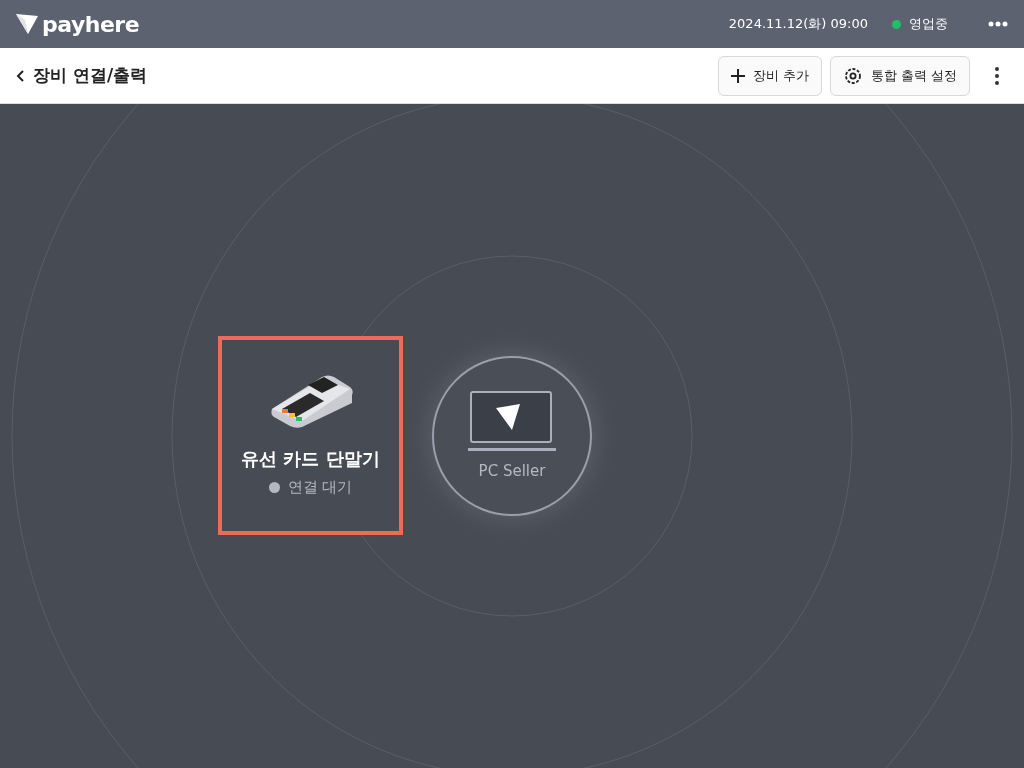 Image resolution: width=1024 pixels, height=768 pixels. I want to click on print-settings-button: 통합 출력 설정, so click(899, 75).